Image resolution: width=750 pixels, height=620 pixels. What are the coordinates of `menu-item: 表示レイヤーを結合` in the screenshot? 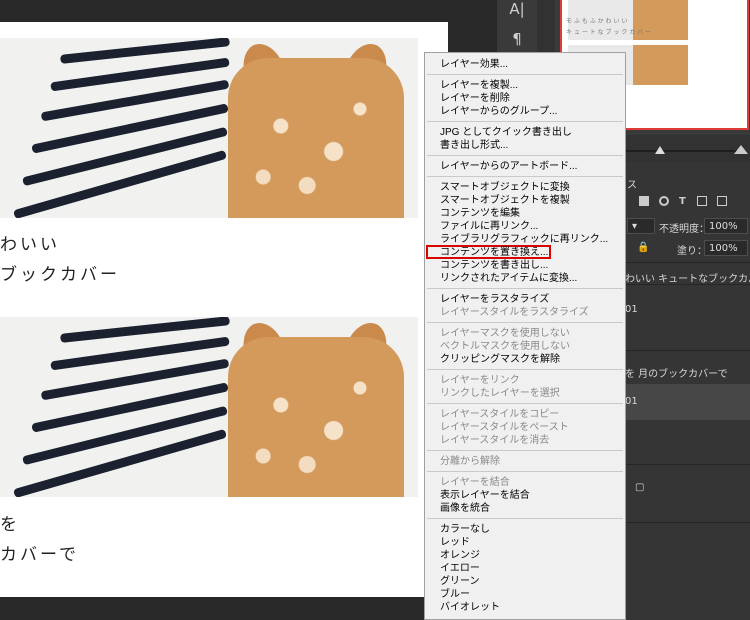 It's located at (485, 495).